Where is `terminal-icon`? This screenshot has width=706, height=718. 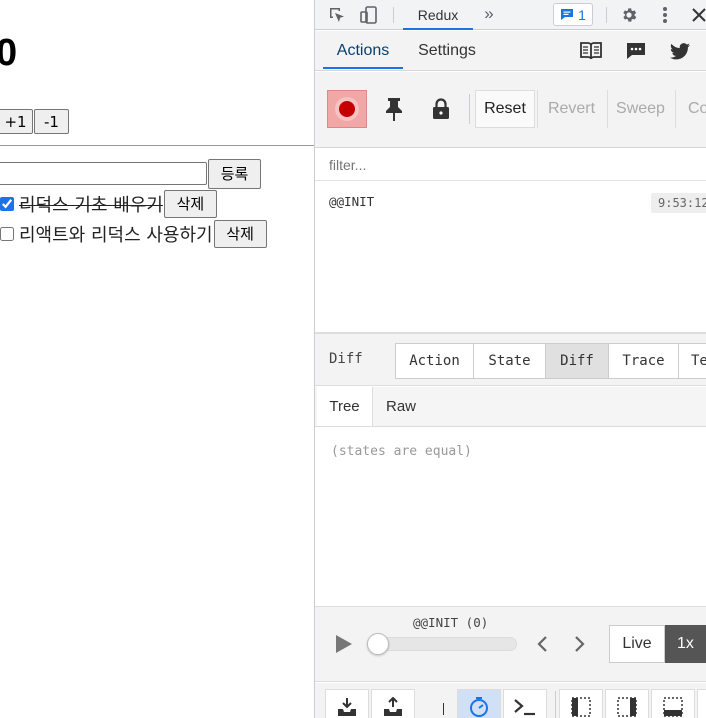
terminal-icon is located at coordinates (524, 707).